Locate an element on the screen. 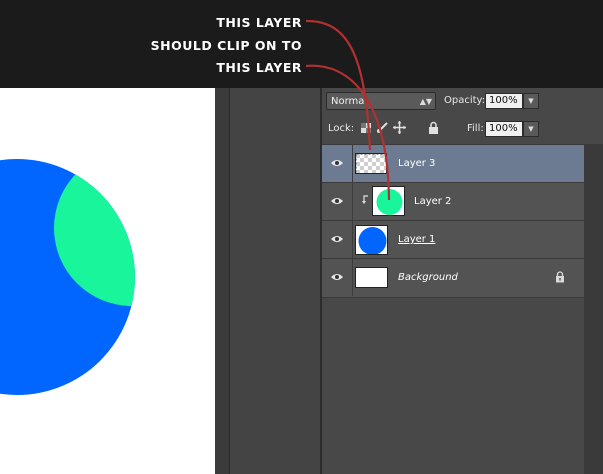  lock-label: Lock: is located at coordinates (341, 128).